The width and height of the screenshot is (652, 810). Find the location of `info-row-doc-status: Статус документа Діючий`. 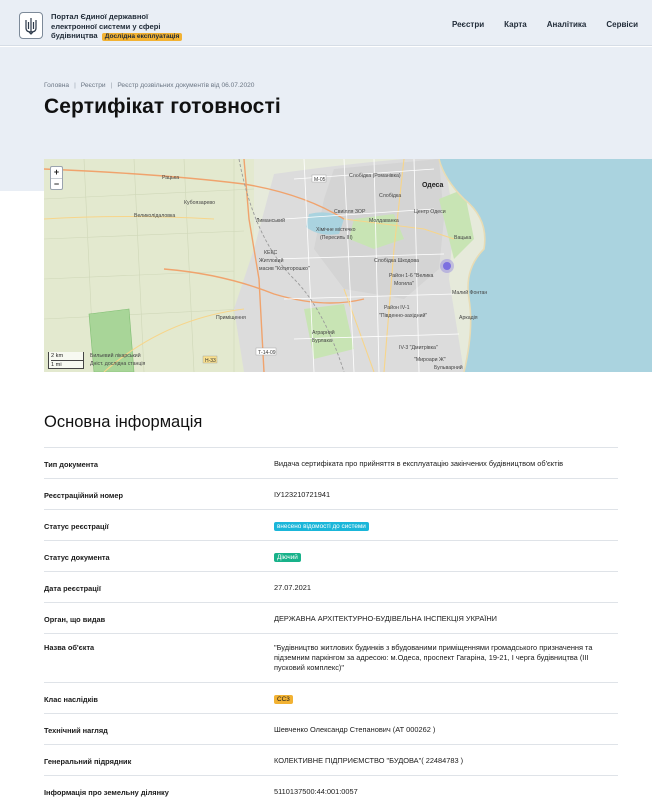

info-row-doc-status: Статус документа Діючий is located at coordinates (331, 555).